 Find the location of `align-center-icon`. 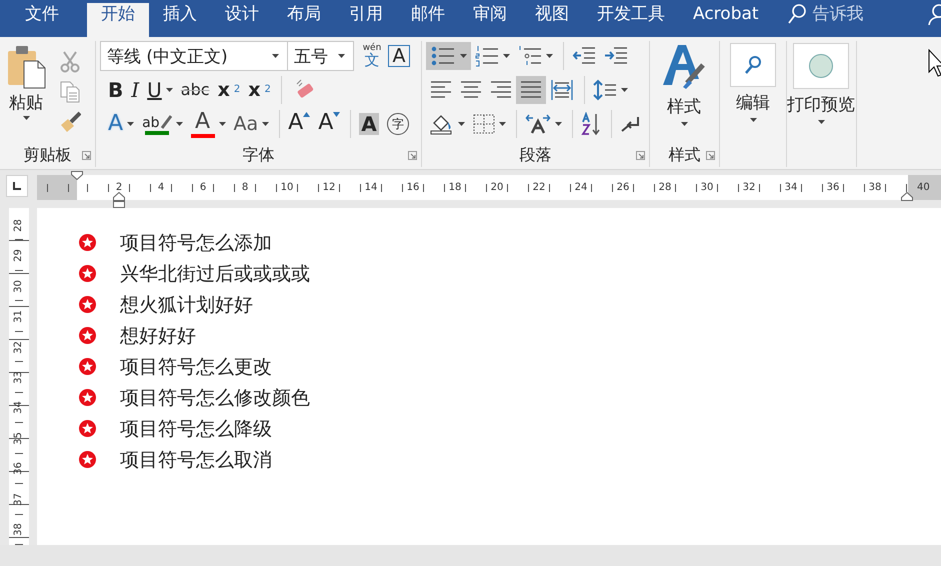

align-center-icon is located at coordinates (471, 90).